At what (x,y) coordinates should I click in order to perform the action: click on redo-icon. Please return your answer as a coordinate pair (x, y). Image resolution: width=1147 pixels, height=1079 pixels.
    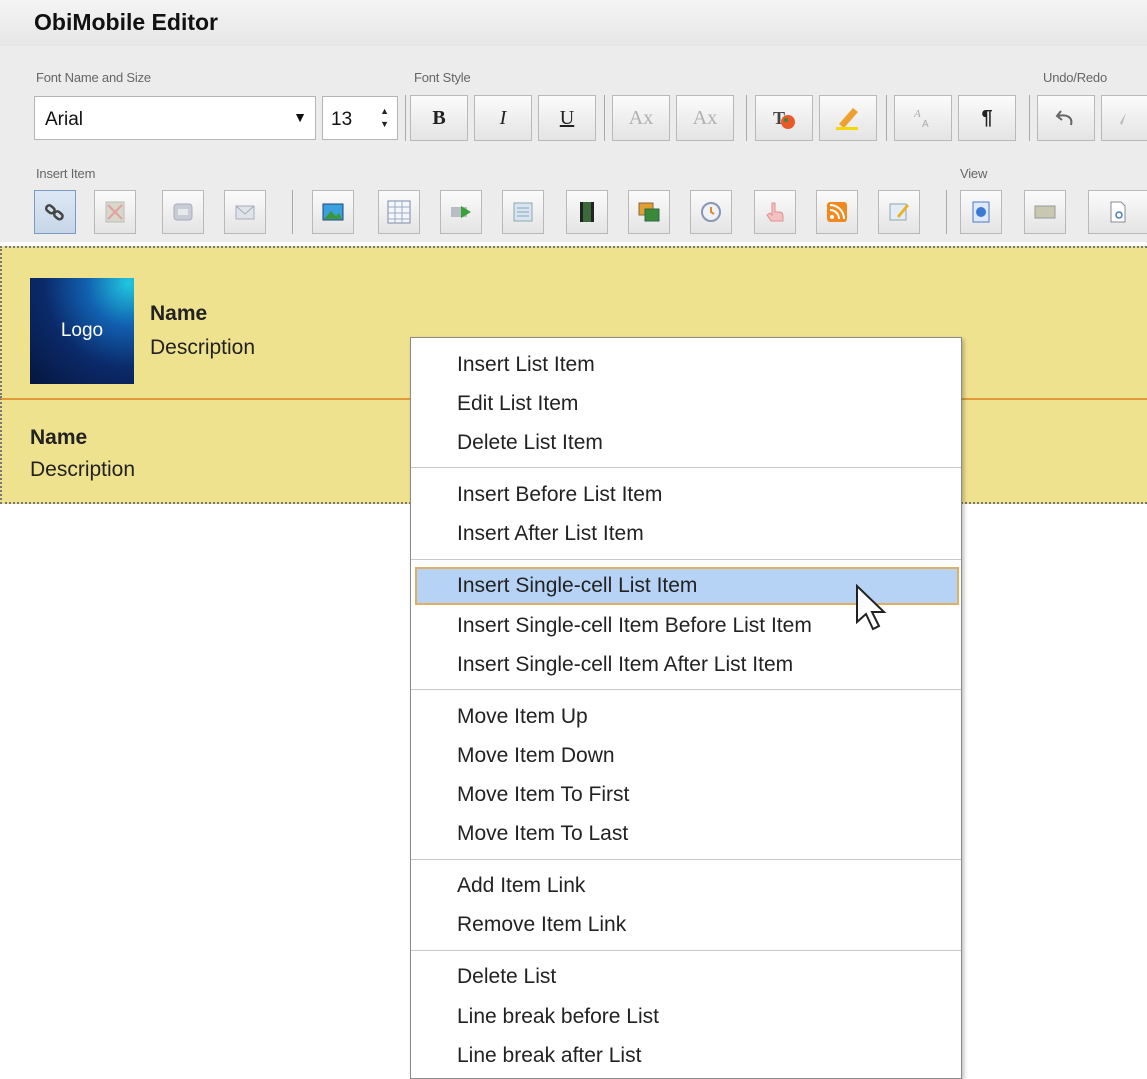
    Looking at the image, I should click on (1122, 119).